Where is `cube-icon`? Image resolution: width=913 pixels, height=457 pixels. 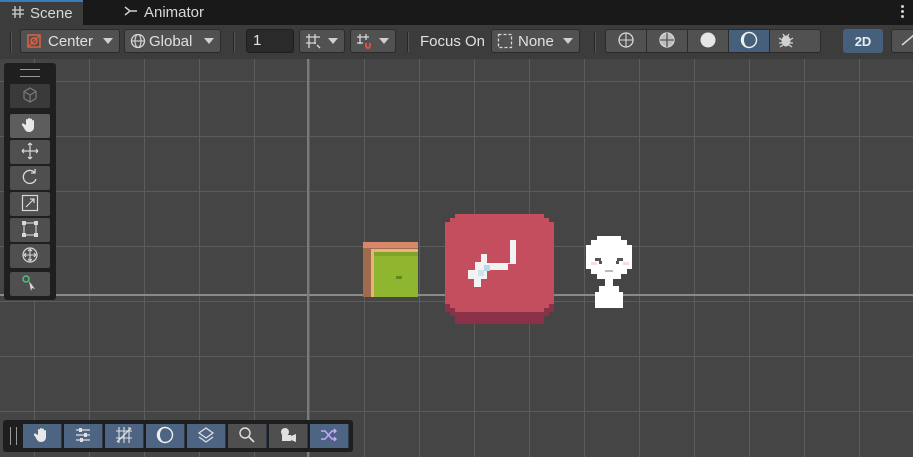 cube-icon is located at coordinates (30, 96).